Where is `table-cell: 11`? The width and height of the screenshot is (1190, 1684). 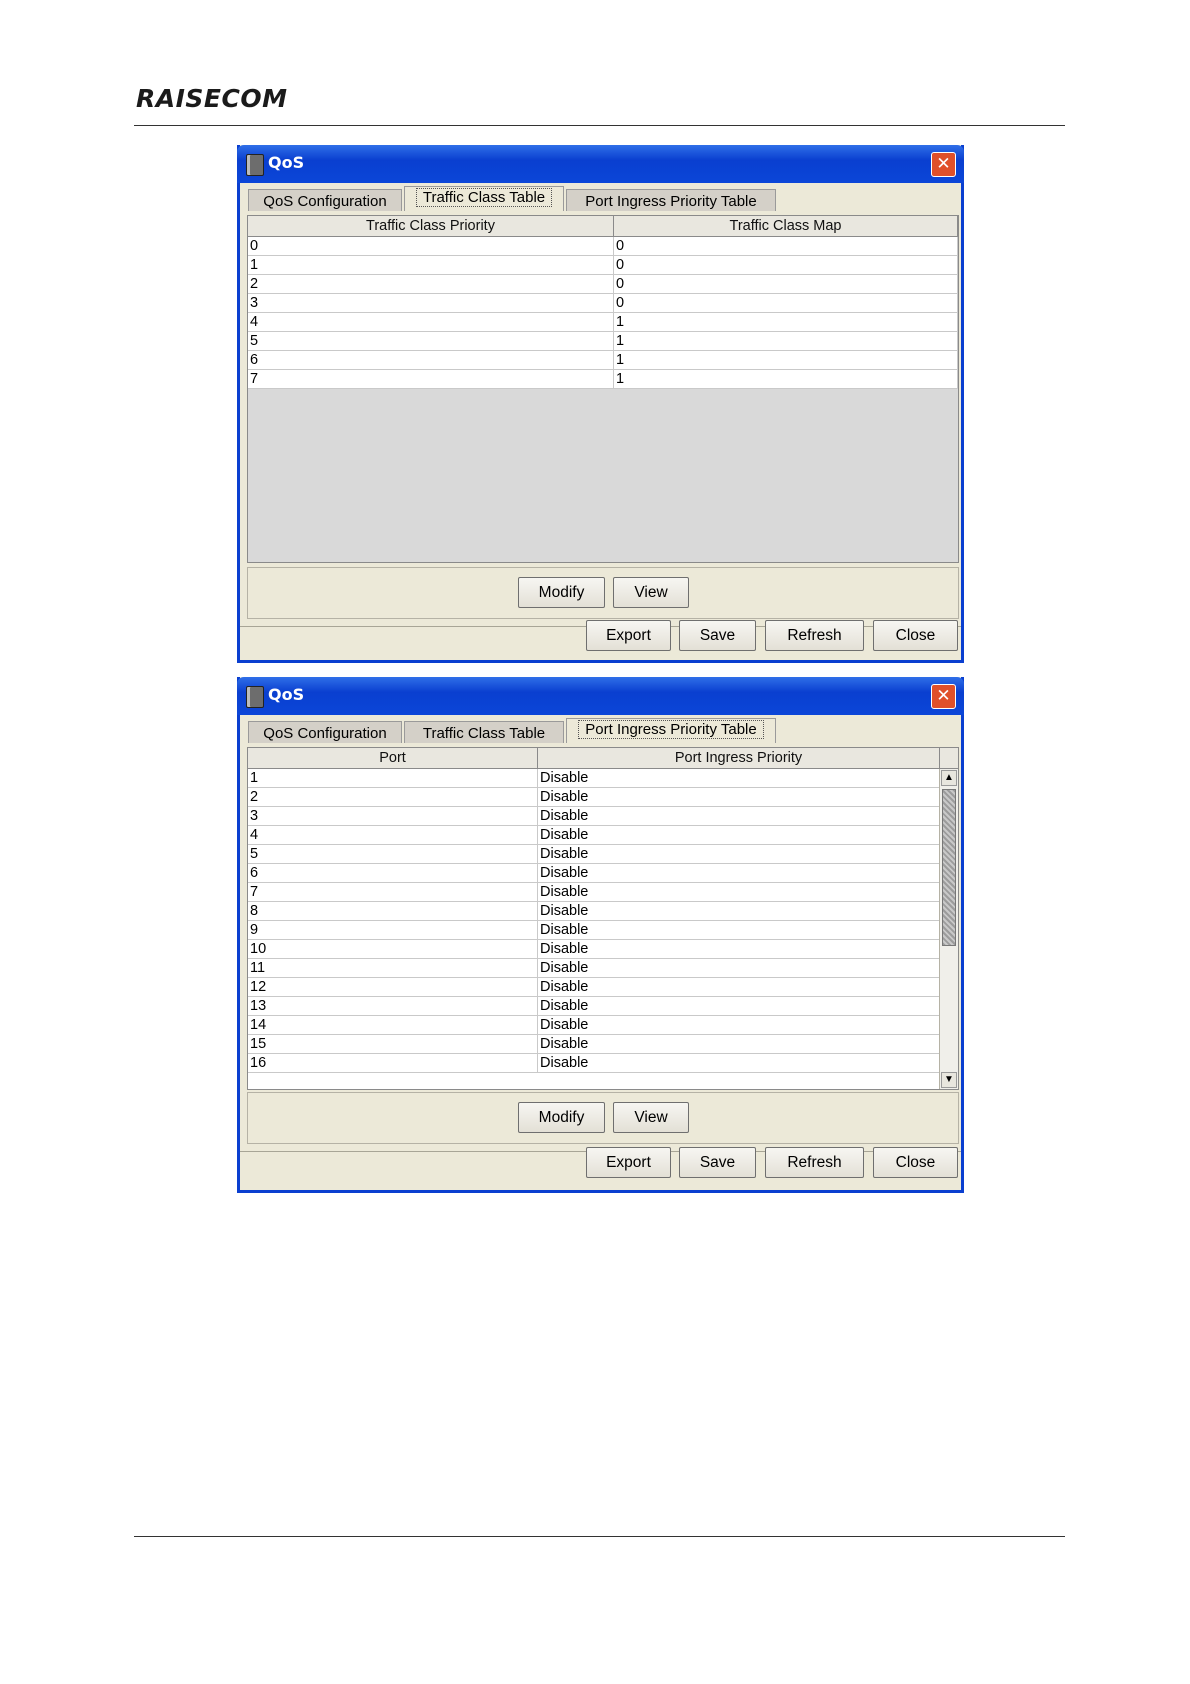 table-cell: 11 is located at coordinates (393, 968).